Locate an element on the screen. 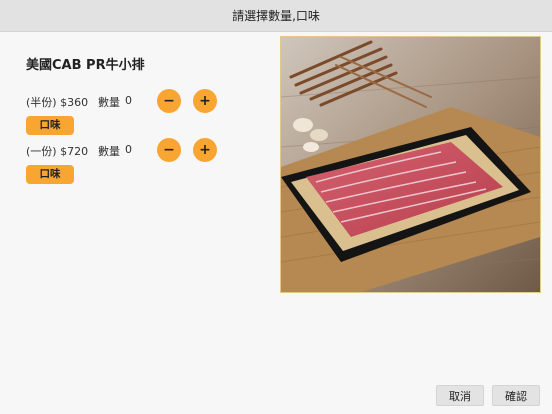 The image size is (552, 414). dialog-title-bar: 請選擇數量,口味 is located at coordinates (276, 16).